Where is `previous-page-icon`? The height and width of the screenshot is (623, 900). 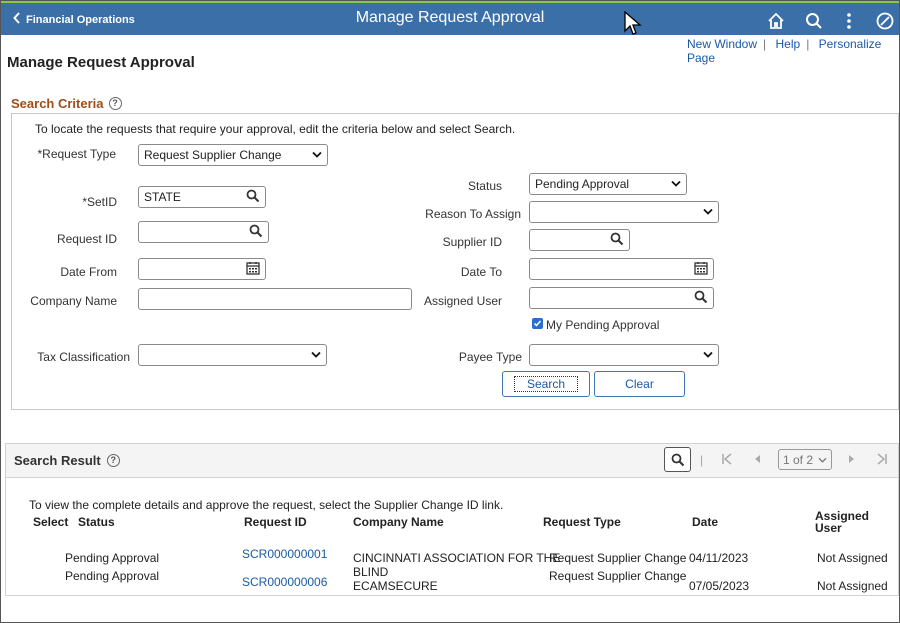 previous-page-icon is located at coordinates (757, 460).